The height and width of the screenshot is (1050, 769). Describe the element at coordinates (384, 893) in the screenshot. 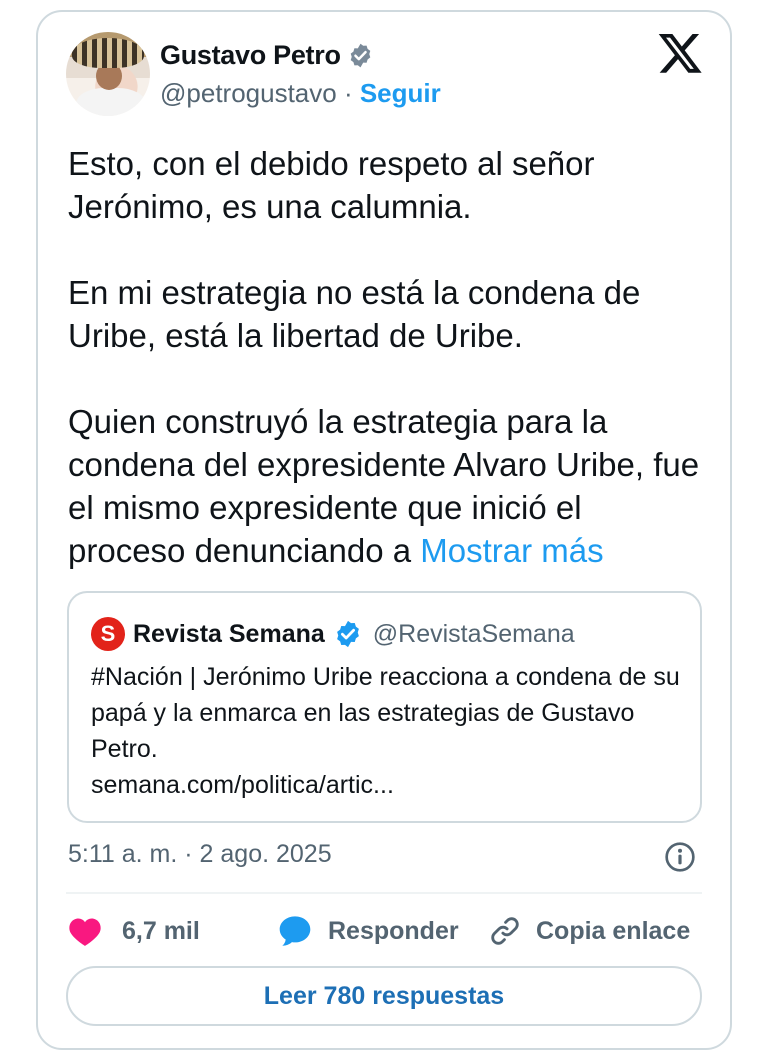

I see `divider` at that location.